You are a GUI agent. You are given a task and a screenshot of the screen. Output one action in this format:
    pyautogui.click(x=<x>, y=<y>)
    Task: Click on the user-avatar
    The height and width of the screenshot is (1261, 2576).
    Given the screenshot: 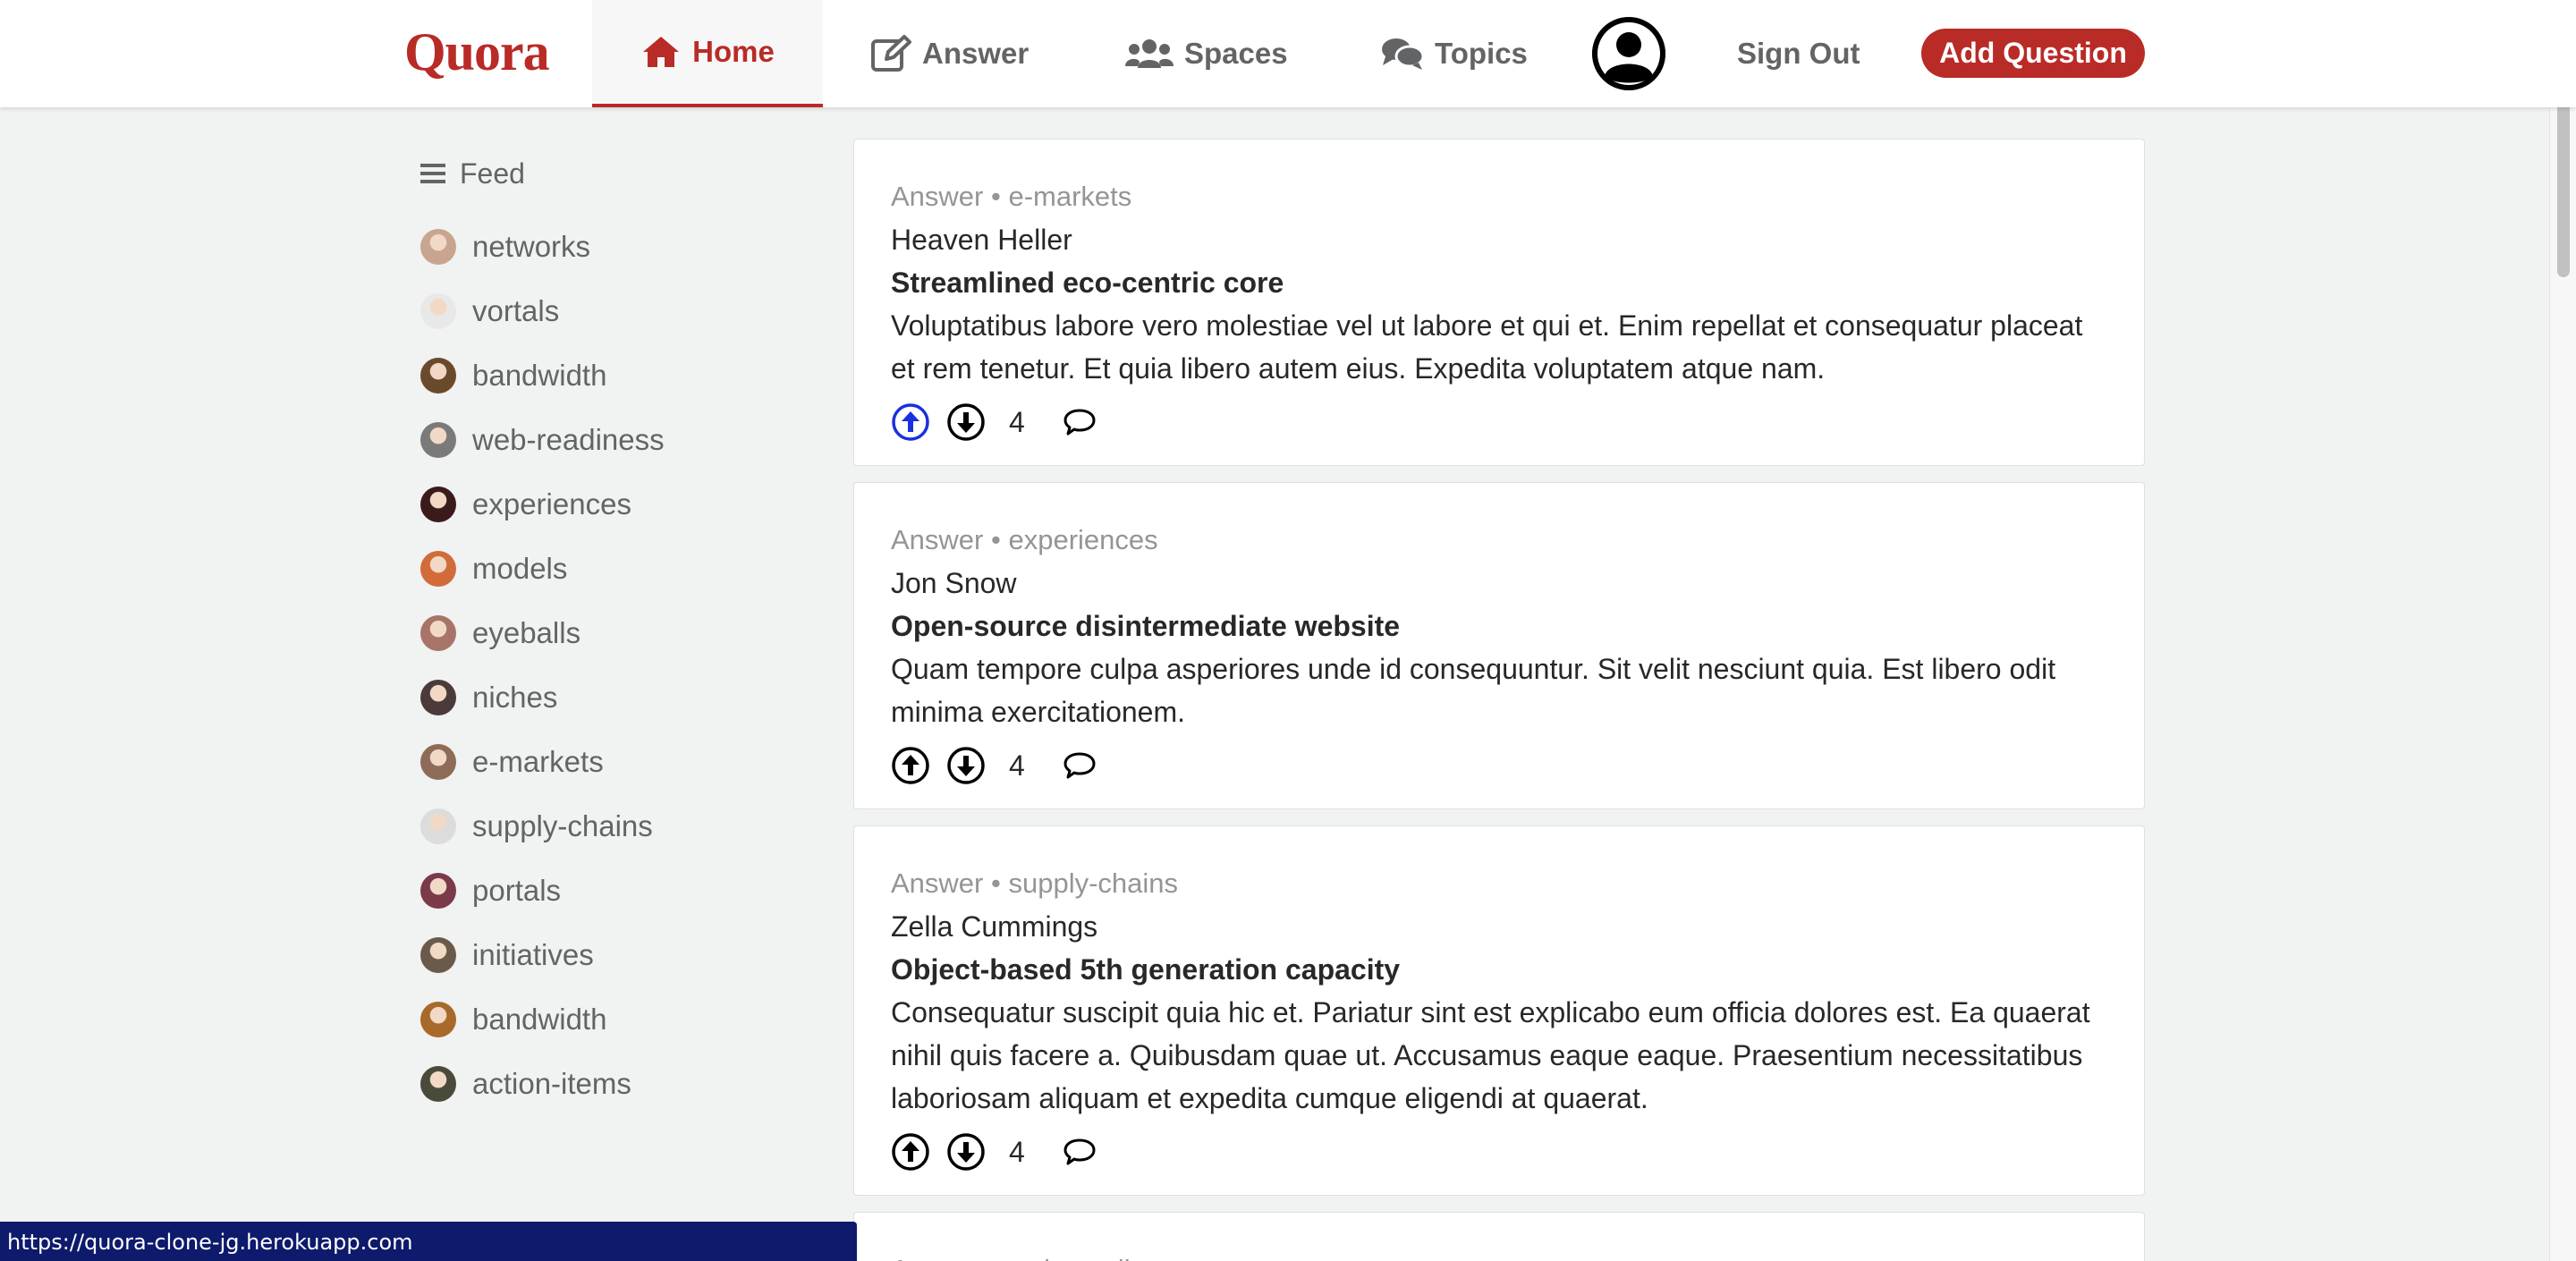 What is the action you would take?
    pyautogui.click(x=1628, y=54)
    